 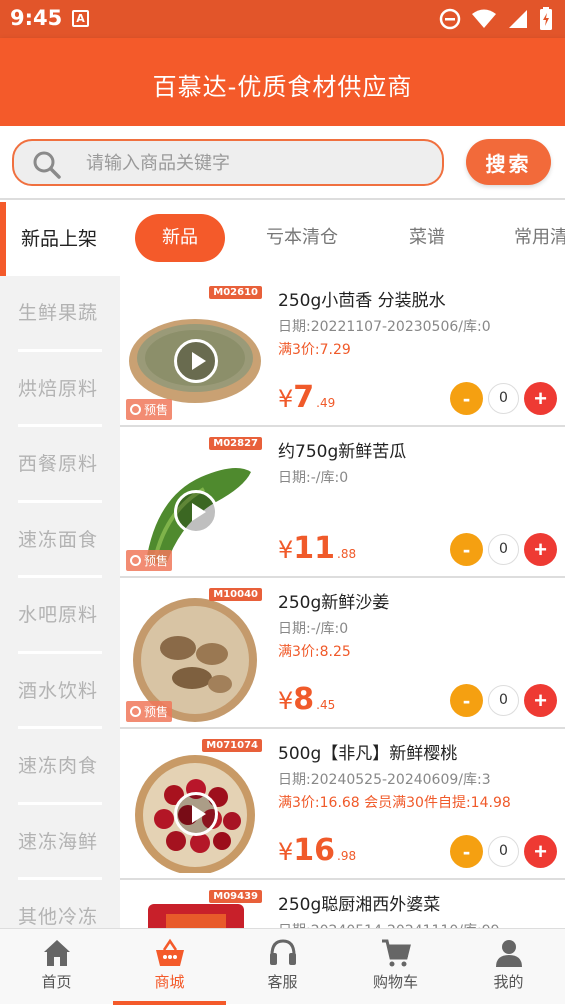 I want to click on tab-recipes: 菜谱, so click(x=427, y=238).